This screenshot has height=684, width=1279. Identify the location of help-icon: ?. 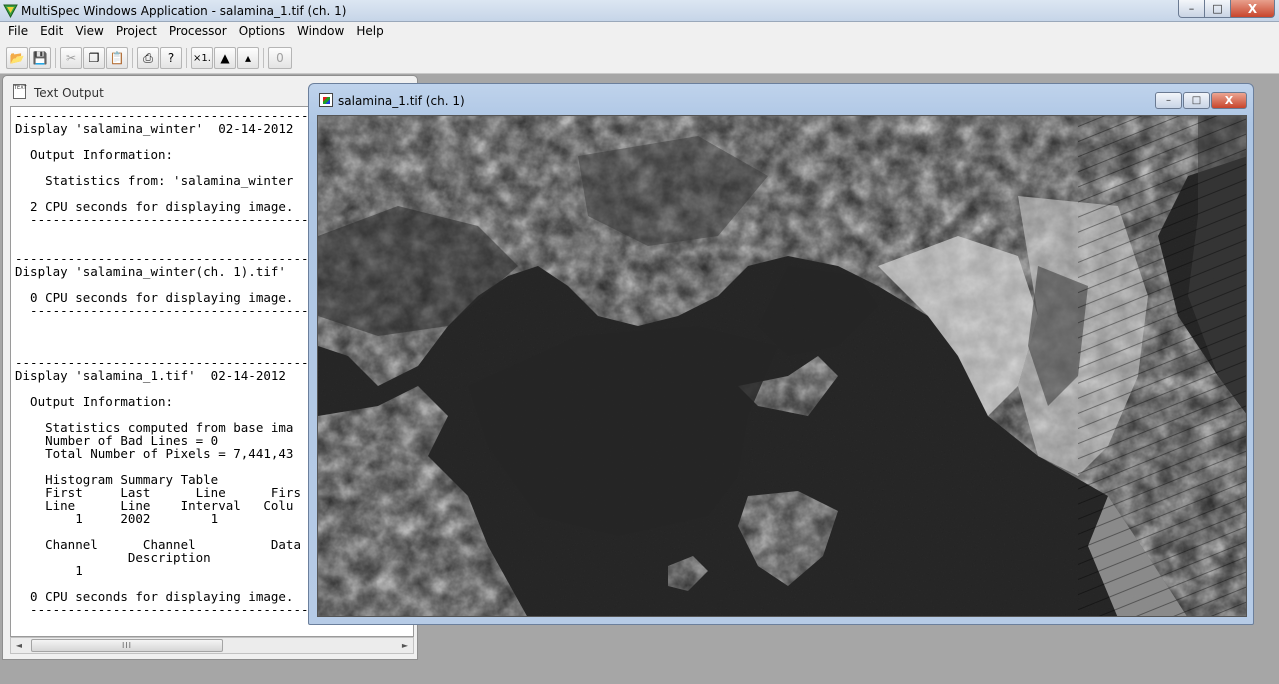
(171, 58).